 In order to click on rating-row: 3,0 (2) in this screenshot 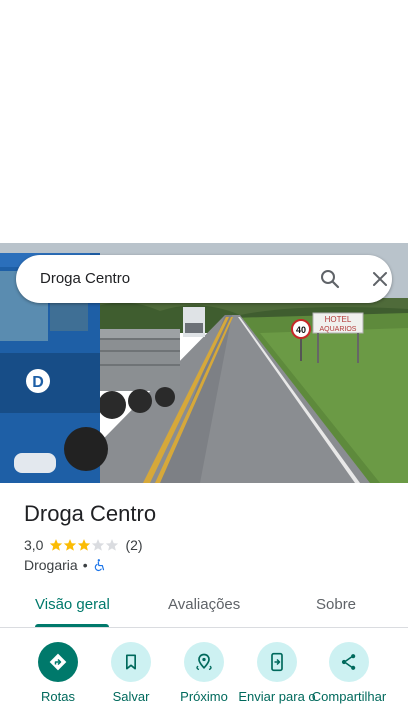, I will do `click(83, 545)`.